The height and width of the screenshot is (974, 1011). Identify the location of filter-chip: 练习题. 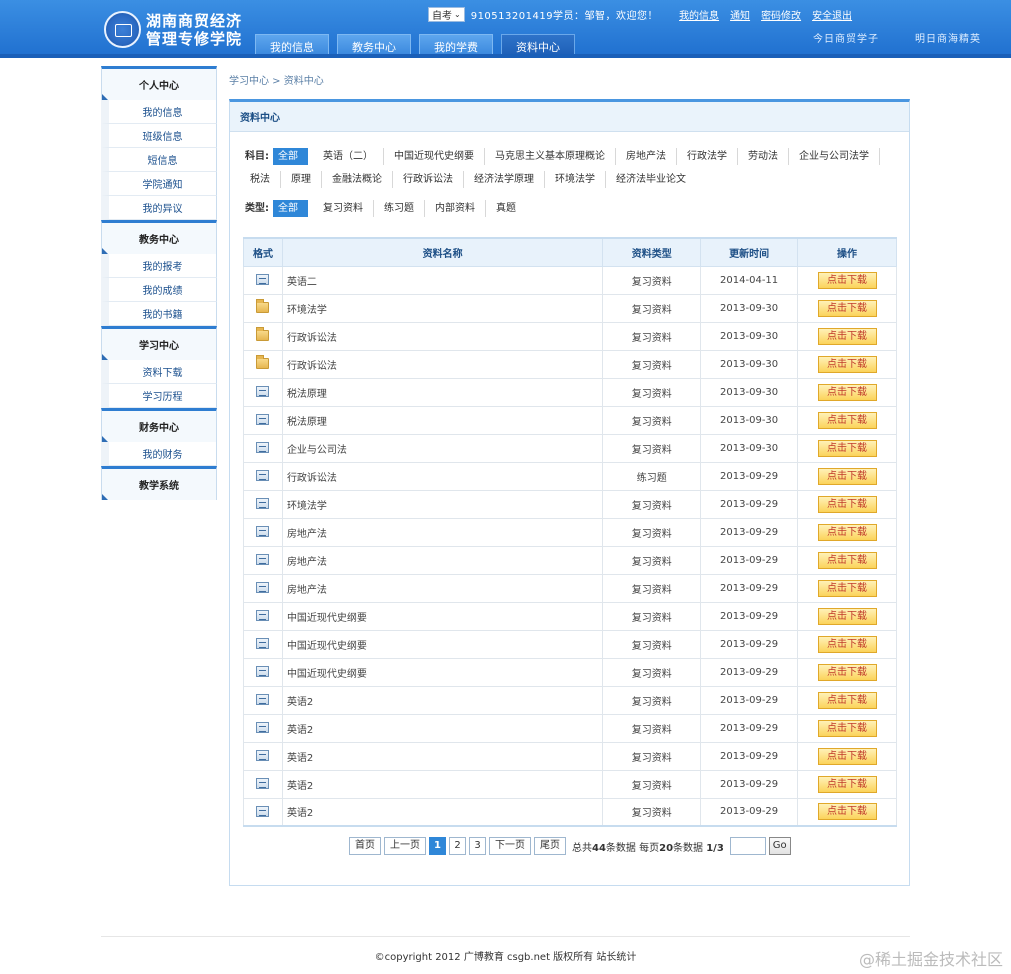
(402, 208).